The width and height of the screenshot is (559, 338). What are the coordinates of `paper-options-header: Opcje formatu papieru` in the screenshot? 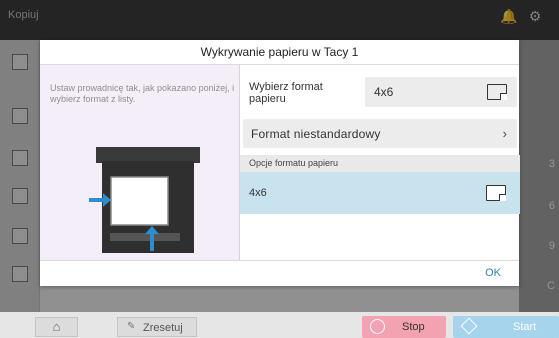 It's located at (380, 163).